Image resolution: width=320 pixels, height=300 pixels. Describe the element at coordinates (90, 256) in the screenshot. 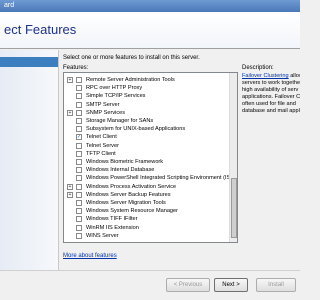

I see `more-about-features-link: More about features` at that location.